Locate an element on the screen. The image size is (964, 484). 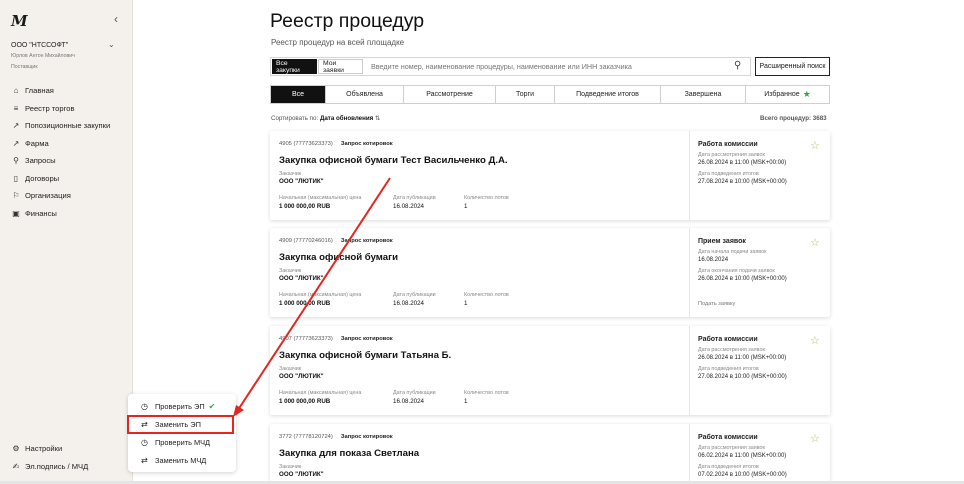
sort-icon: ⇅ is located at coordinates (378, 118).